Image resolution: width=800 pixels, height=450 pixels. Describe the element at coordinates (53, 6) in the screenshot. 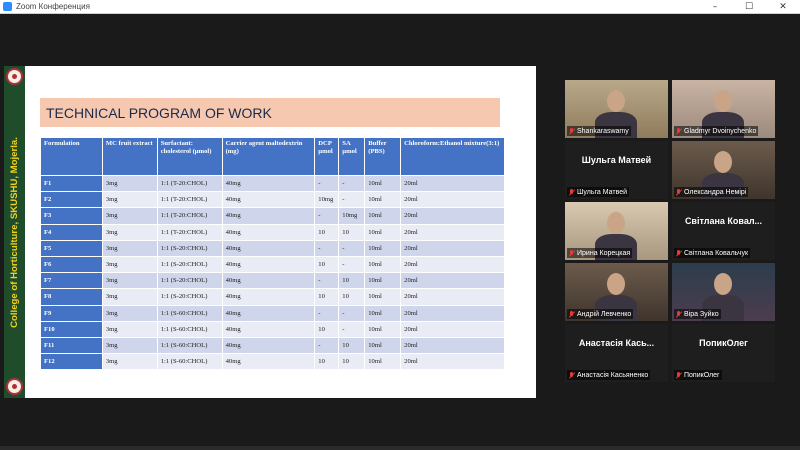

I see `window-title: Zoom Конференция` at that location.